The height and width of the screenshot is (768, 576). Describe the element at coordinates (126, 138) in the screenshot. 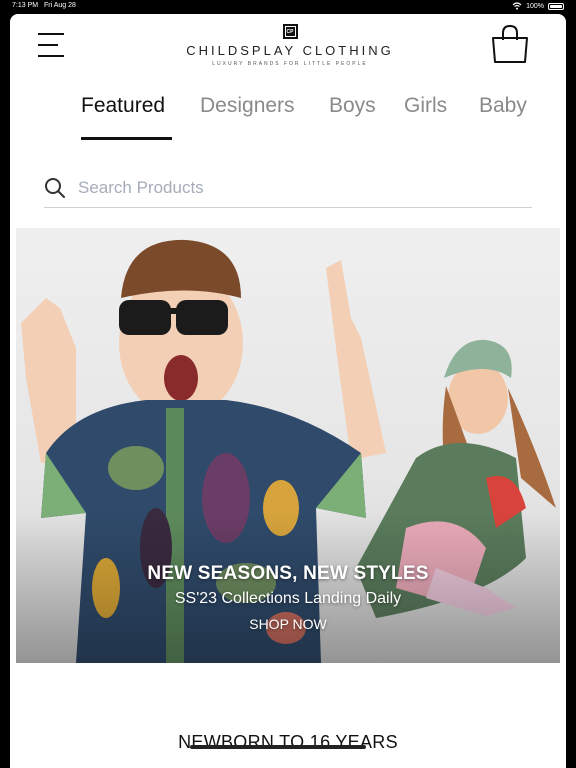

I see `active-tab-indicator` at that location.